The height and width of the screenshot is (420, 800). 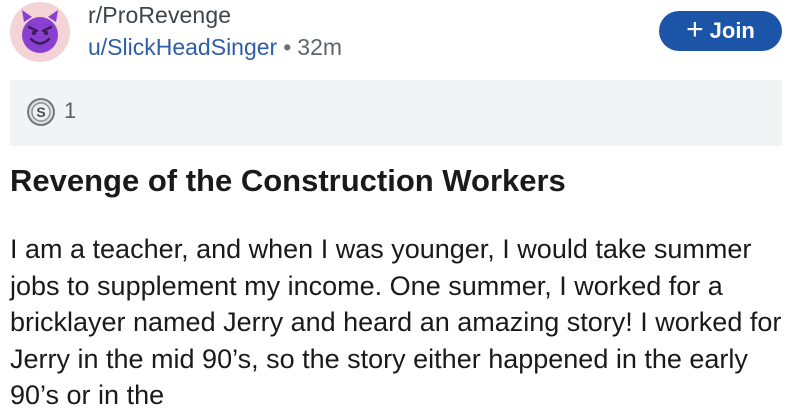 I want to click on subreddit-avatar, so click(x=40, y=32).